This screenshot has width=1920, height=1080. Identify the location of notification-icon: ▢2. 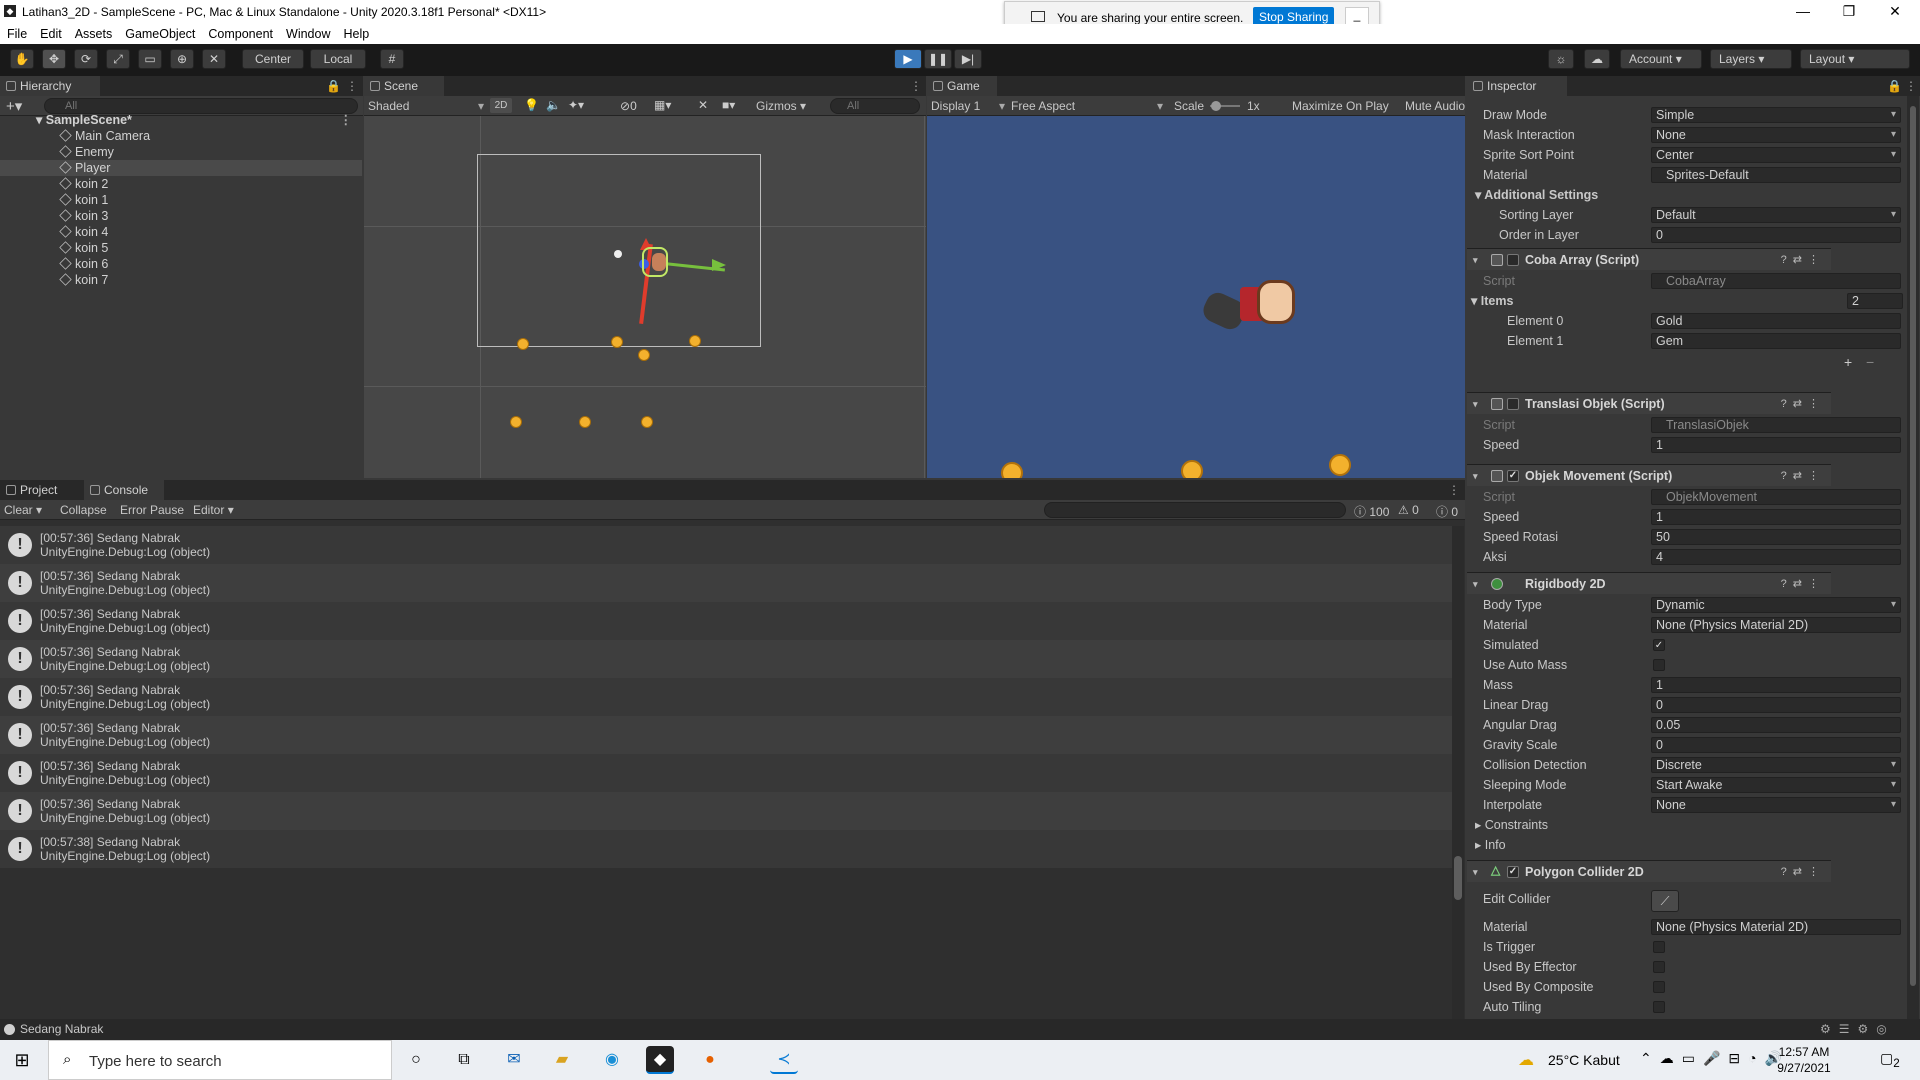
(1890, 1060).